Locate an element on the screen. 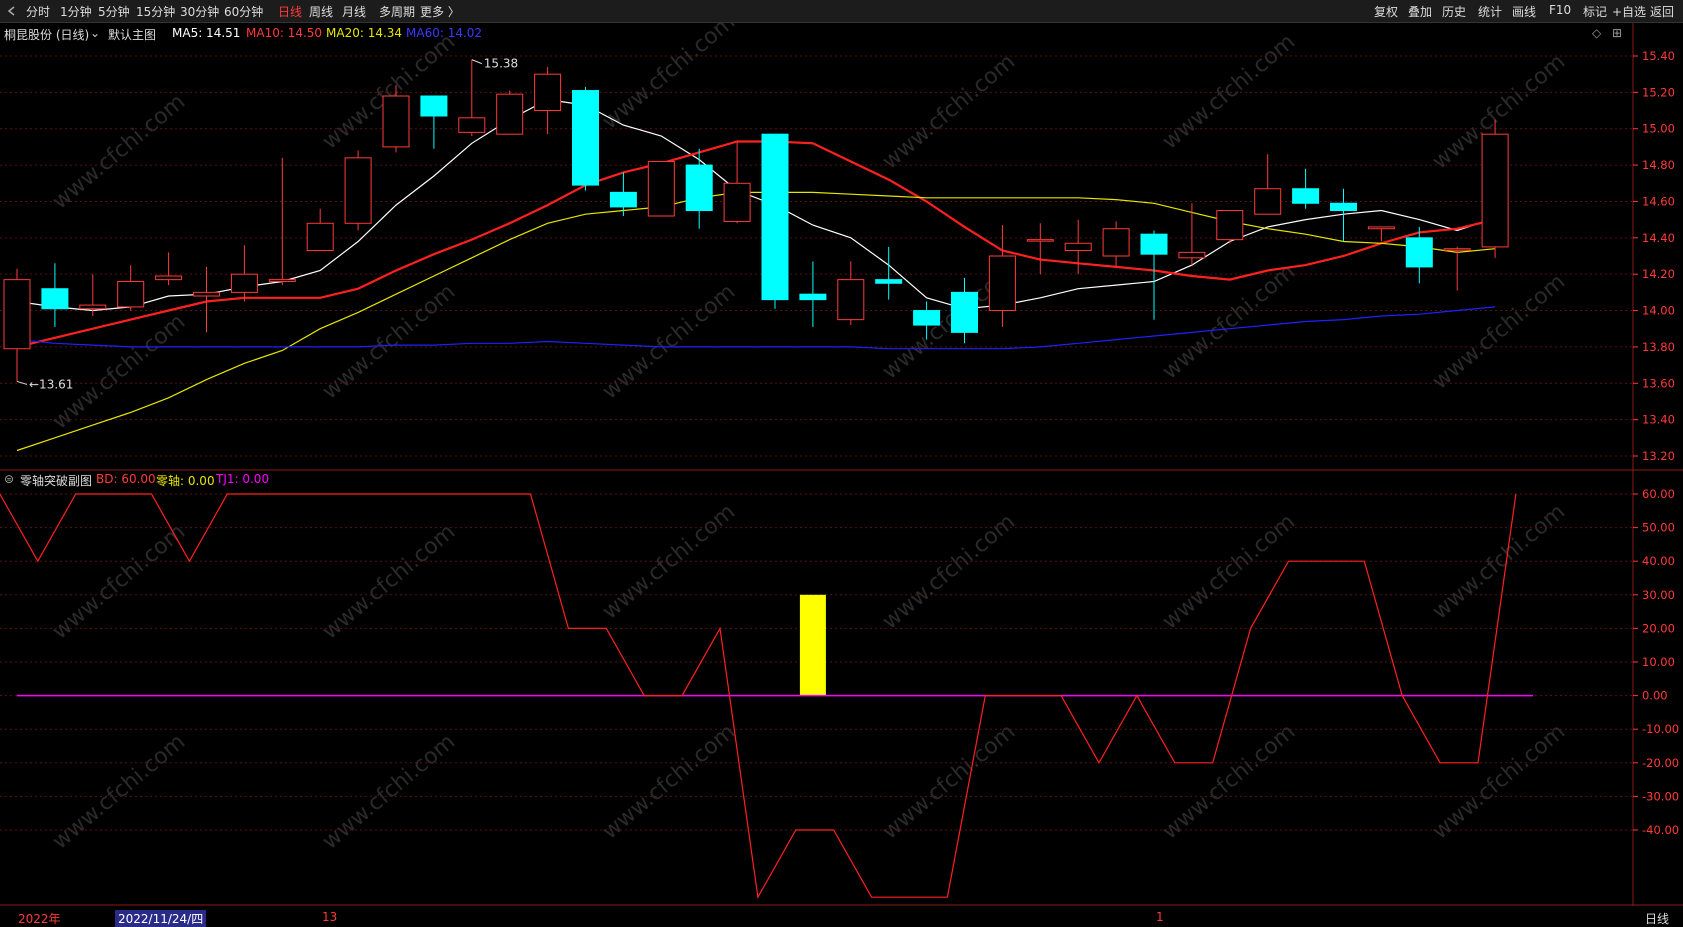 This screenshot has width=1683, height=927. toolbar-button-0: 复权 is located at coordinates (1386, 11).